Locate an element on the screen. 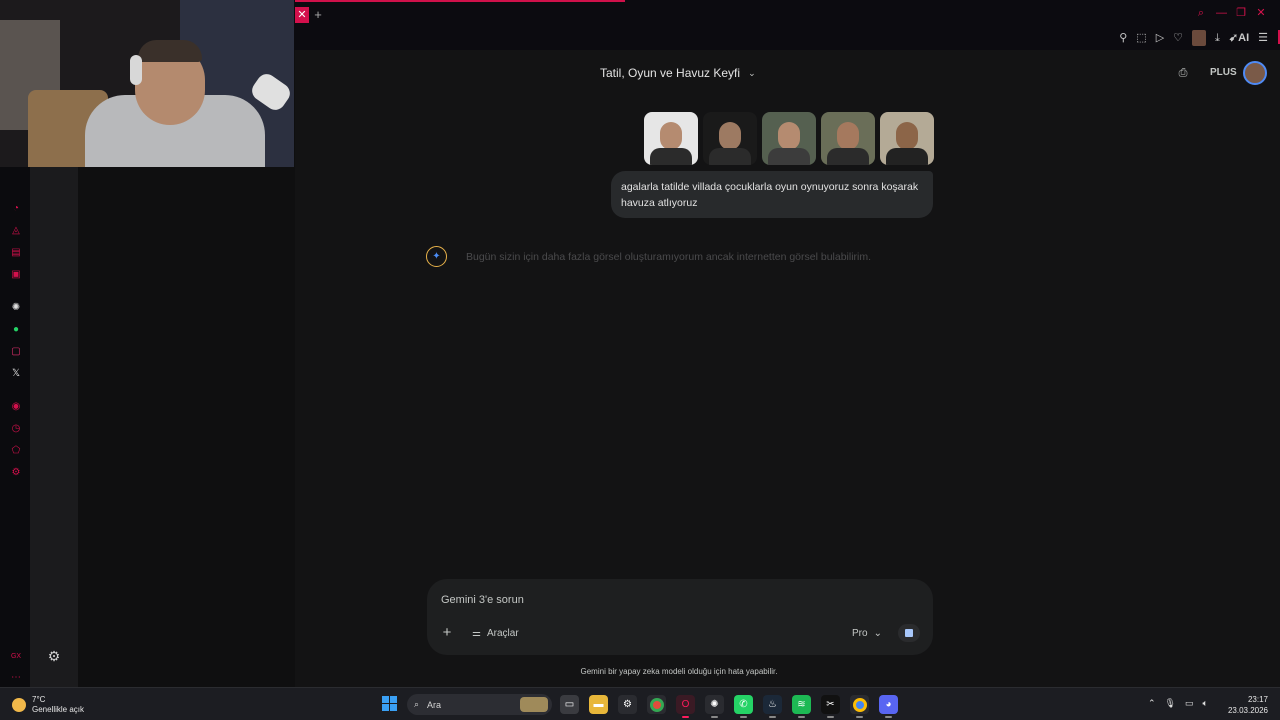 The width and height of the screenshot is (1280, 720). model-selector: Pro ⌄ is located at coordinates (867, 633).